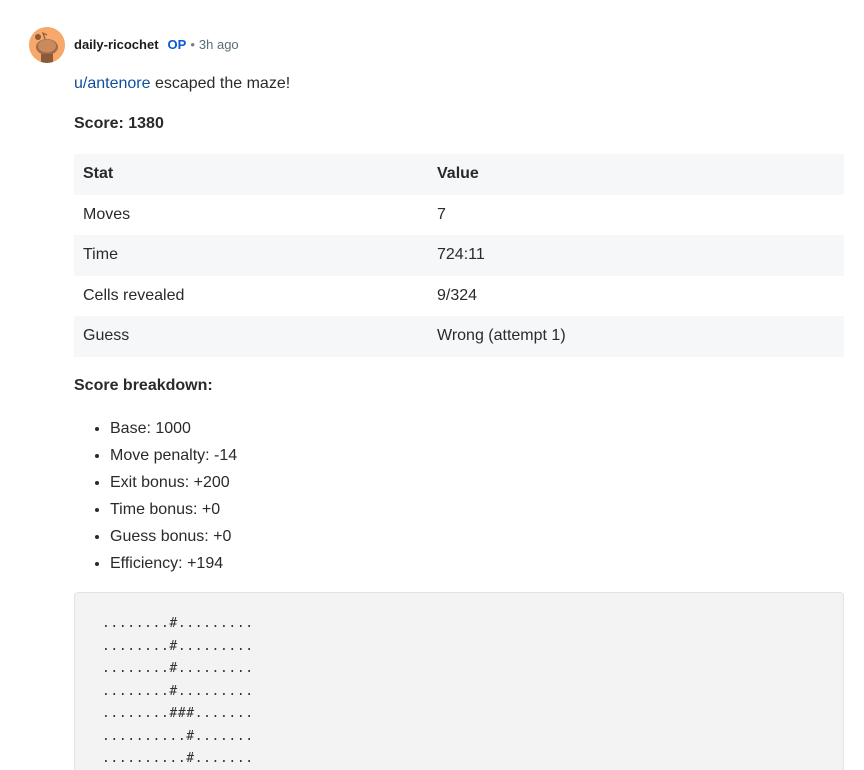 The width and height of the screenshot is (864, 770). Describe the element at coordinates (477, 563) in the screenshot. I see `list-item: Efficiency: +194` at that location.